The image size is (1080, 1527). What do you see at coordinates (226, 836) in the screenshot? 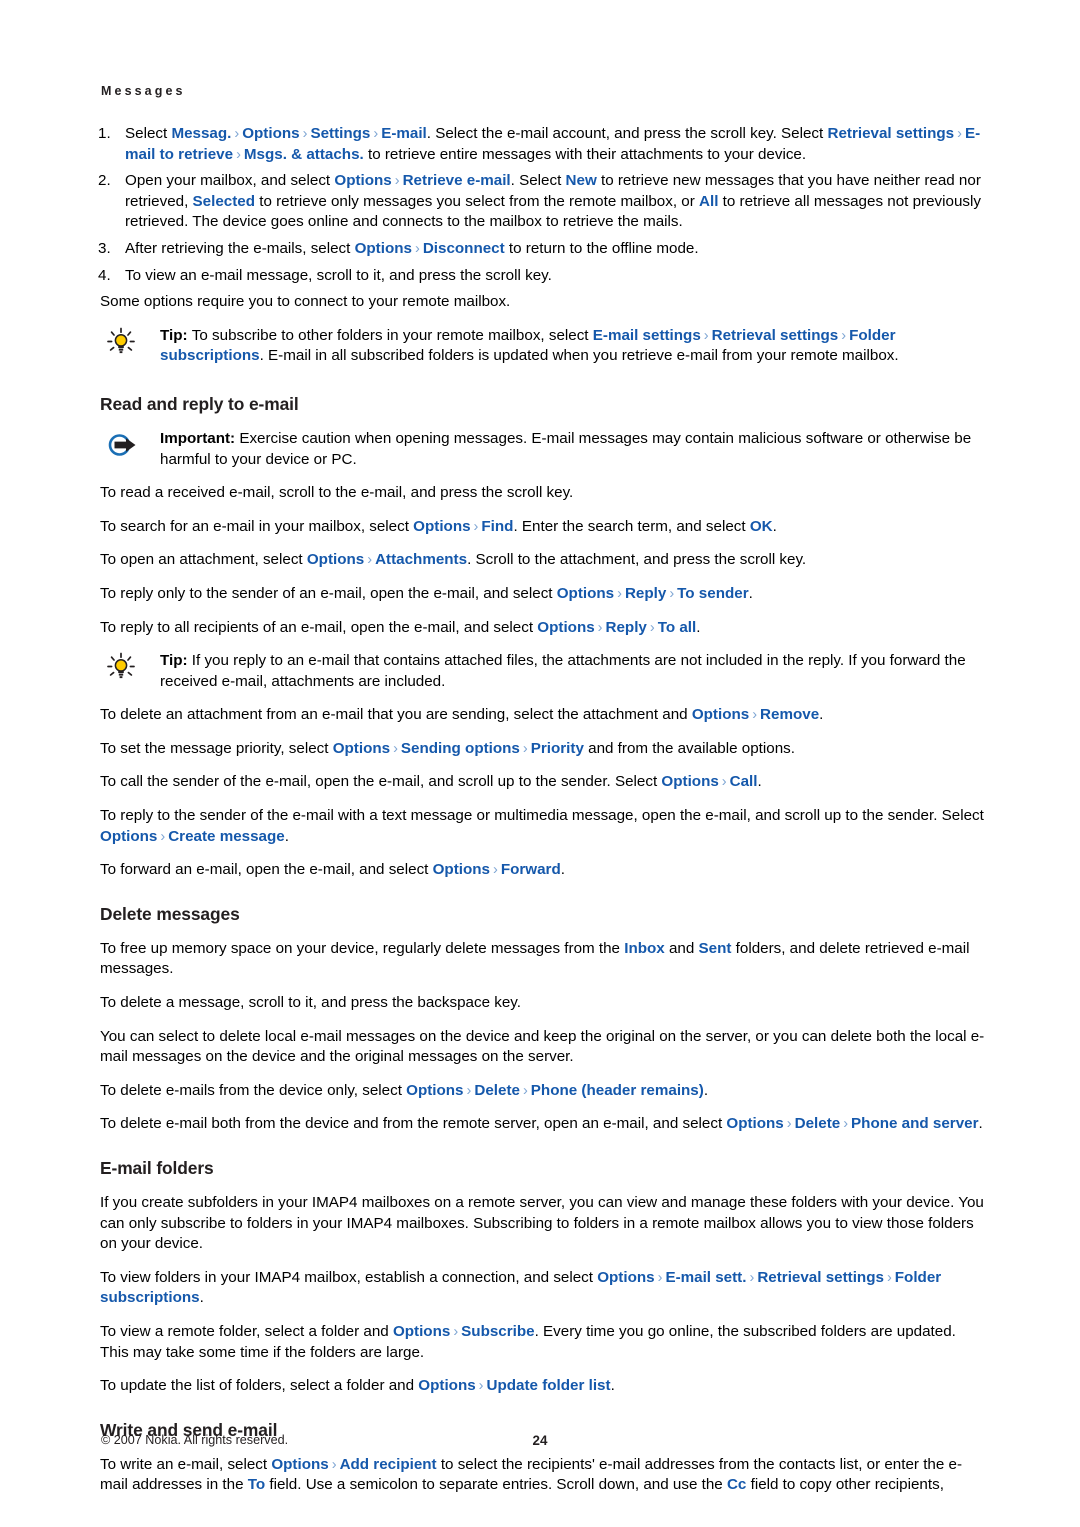
I see `ui-path-token: Create message` at bounding box center [226, 836].